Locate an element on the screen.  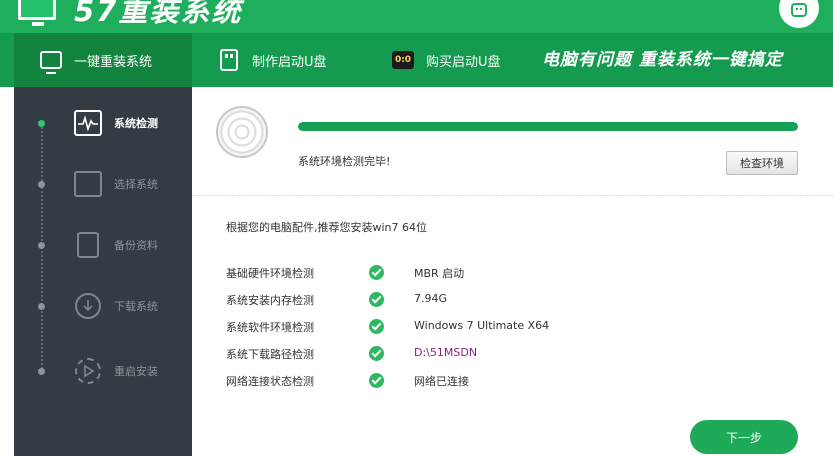
next-step-button: 下一步 is located at coordinates (744, 437).